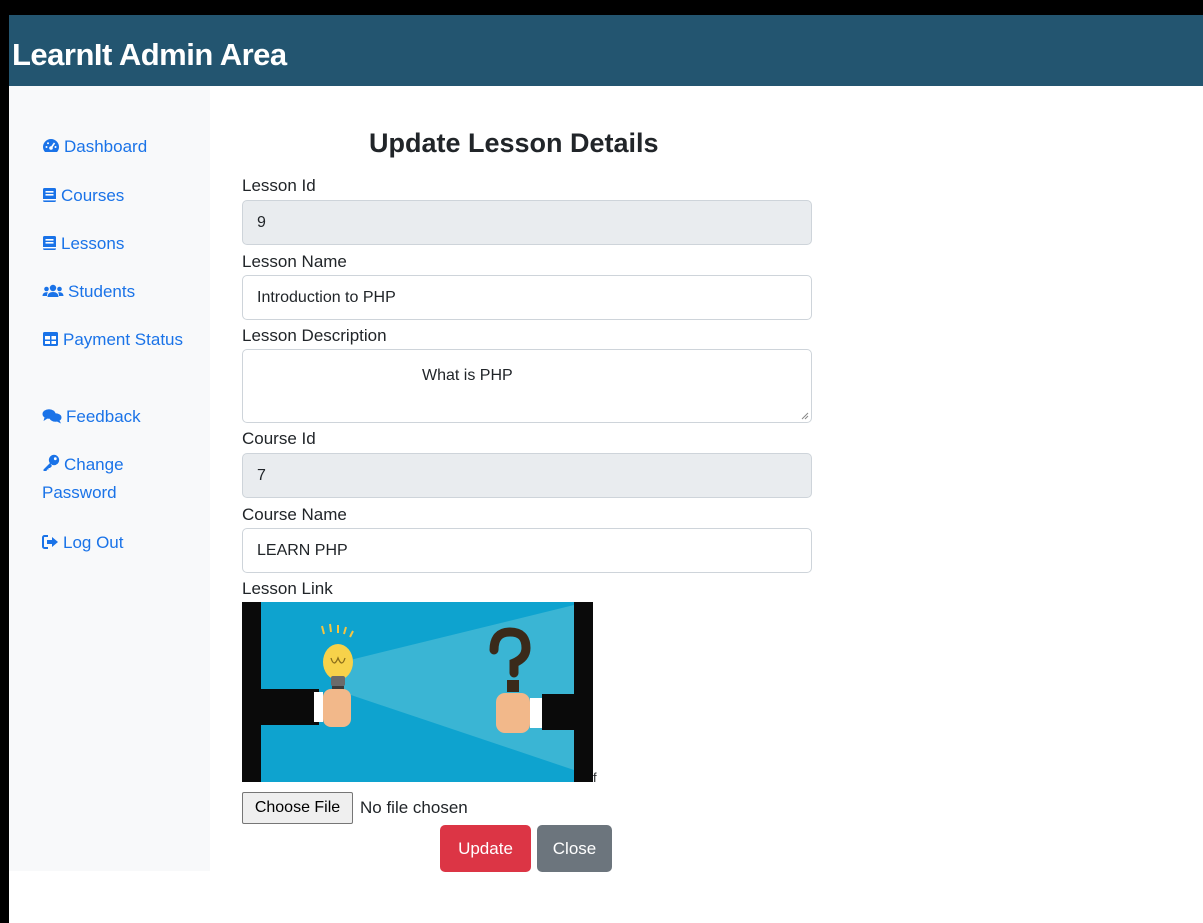 The width and height of the screenshot is (1203, 923). I want to click on course-id-field: 7, so click(527, 475).